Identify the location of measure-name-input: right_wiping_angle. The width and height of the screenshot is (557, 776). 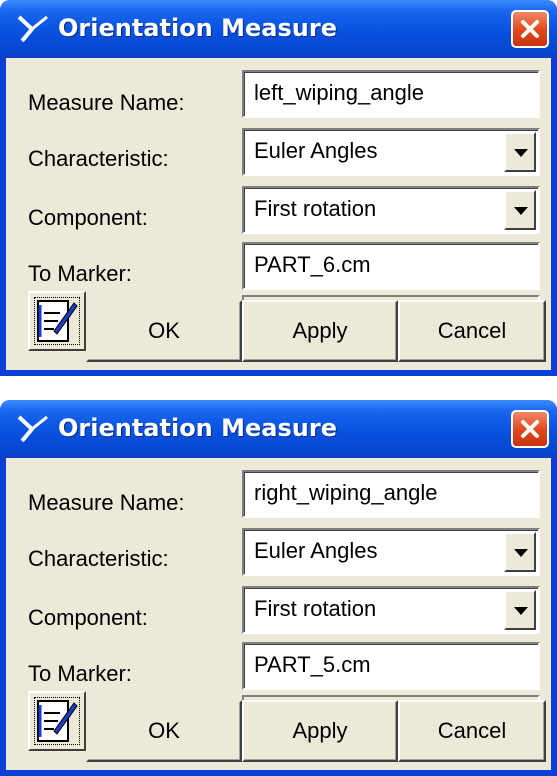
(391, 494).